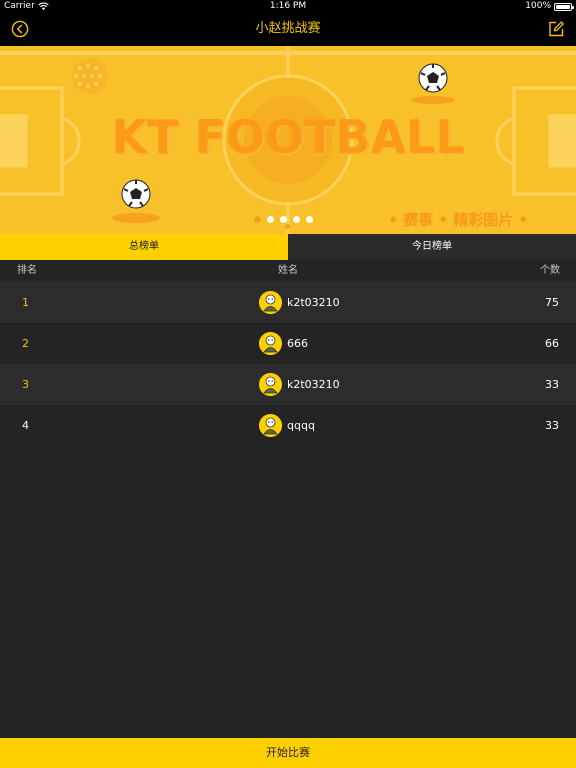 This screenshot has width=576, height=768. I want to click on table-row: 2 666 66, so click(288, 343).